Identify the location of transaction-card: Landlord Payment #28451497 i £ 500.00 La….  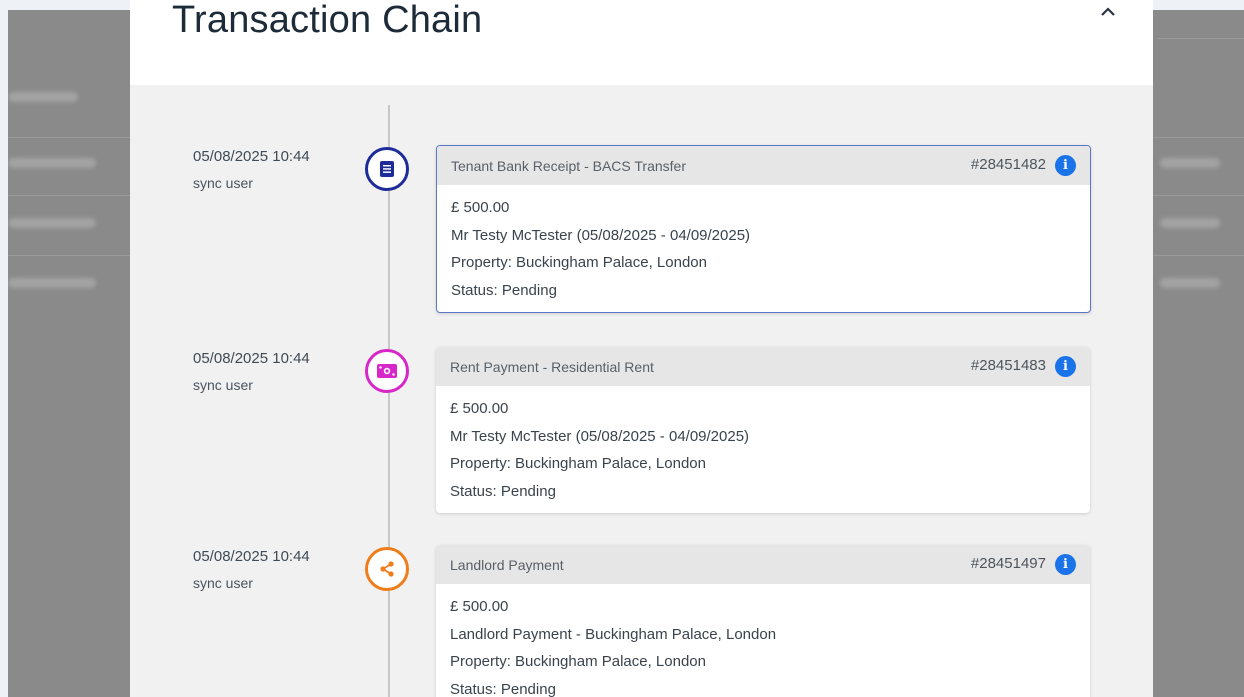
(763, 621).